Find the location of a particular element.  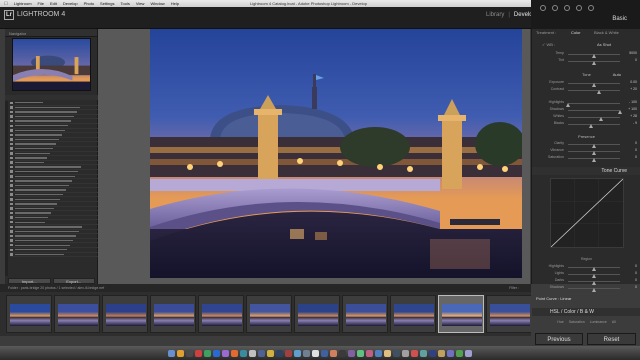

previous-button: Previous is located at coordinates (559, 339).